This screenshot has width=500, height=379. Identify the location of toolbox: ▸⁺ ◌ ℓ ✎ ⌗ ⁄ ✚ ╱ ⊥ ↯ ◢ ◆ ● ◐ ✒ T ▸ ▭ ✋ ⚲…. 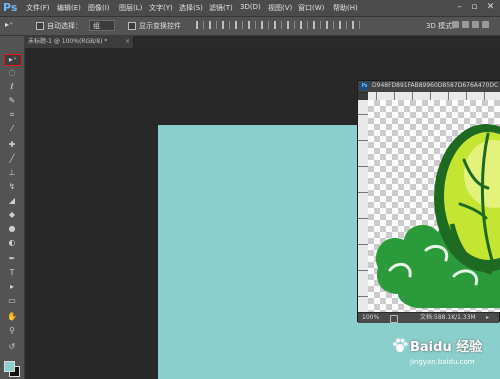
(12, 207).